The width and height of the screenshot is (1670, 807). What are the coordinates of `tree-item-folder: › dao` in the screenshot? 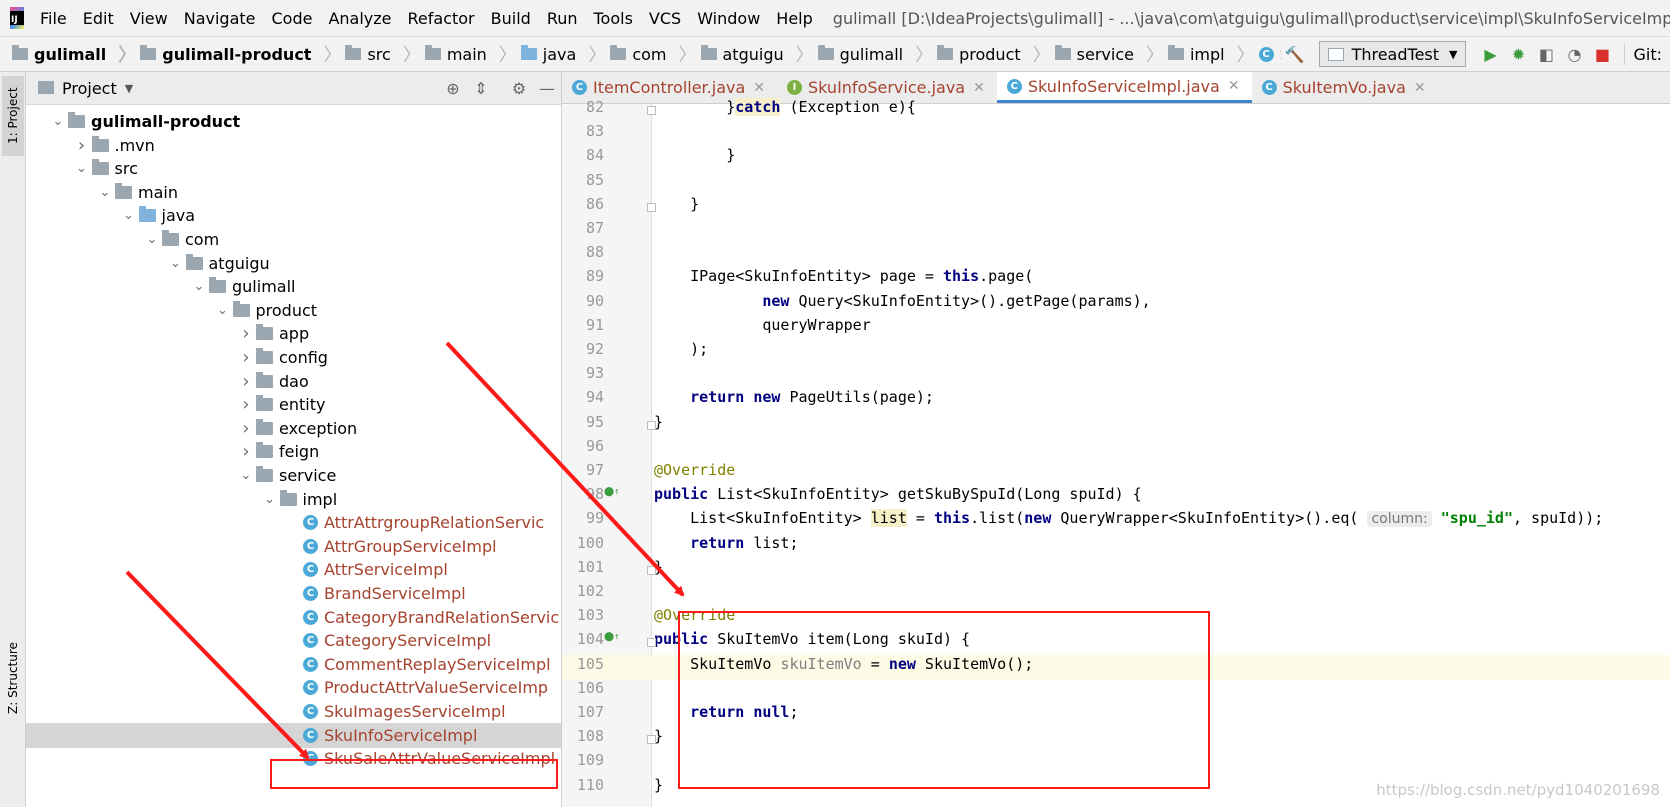 It's located at (293, 381).